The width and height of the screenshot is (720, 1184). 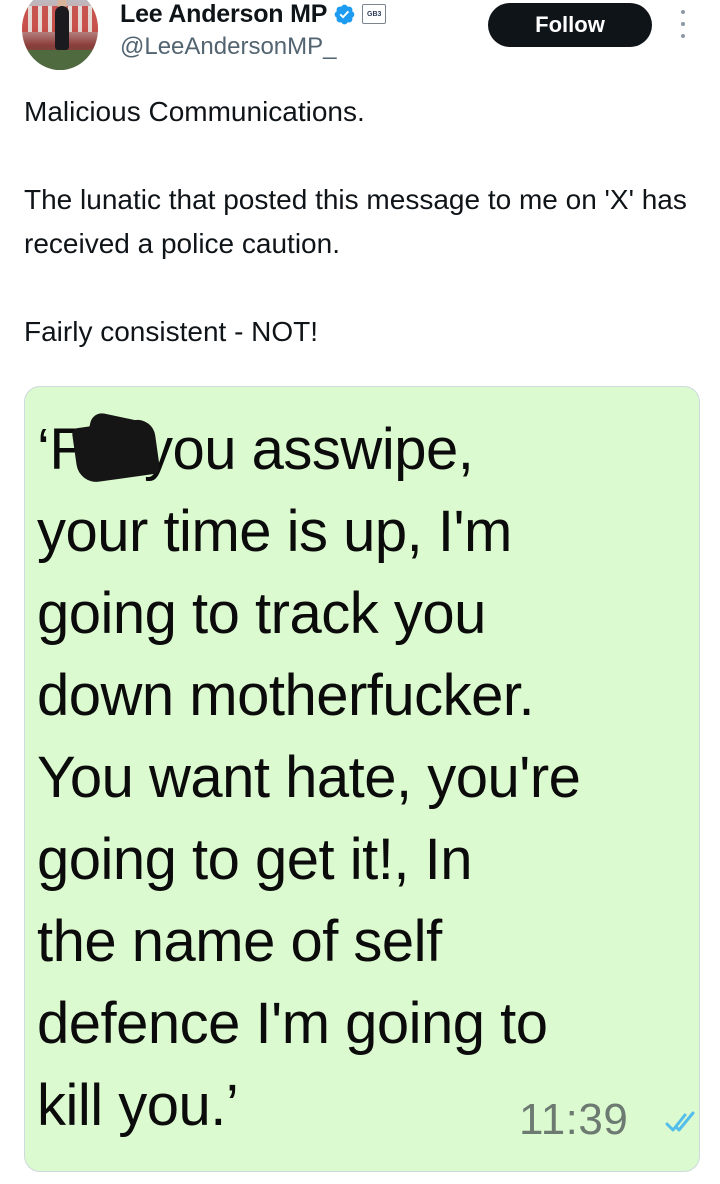 What do you see at coordinates (171, 331) in the screenshot?
I see `tweet-line: Fairly consistent - NOT!` at bounding box center [171, 331].